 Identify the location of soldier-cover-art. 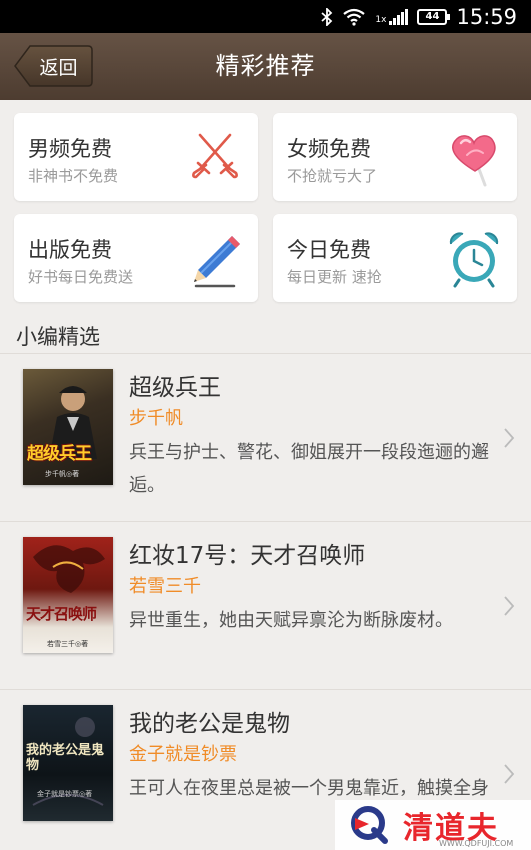
(73, 422).